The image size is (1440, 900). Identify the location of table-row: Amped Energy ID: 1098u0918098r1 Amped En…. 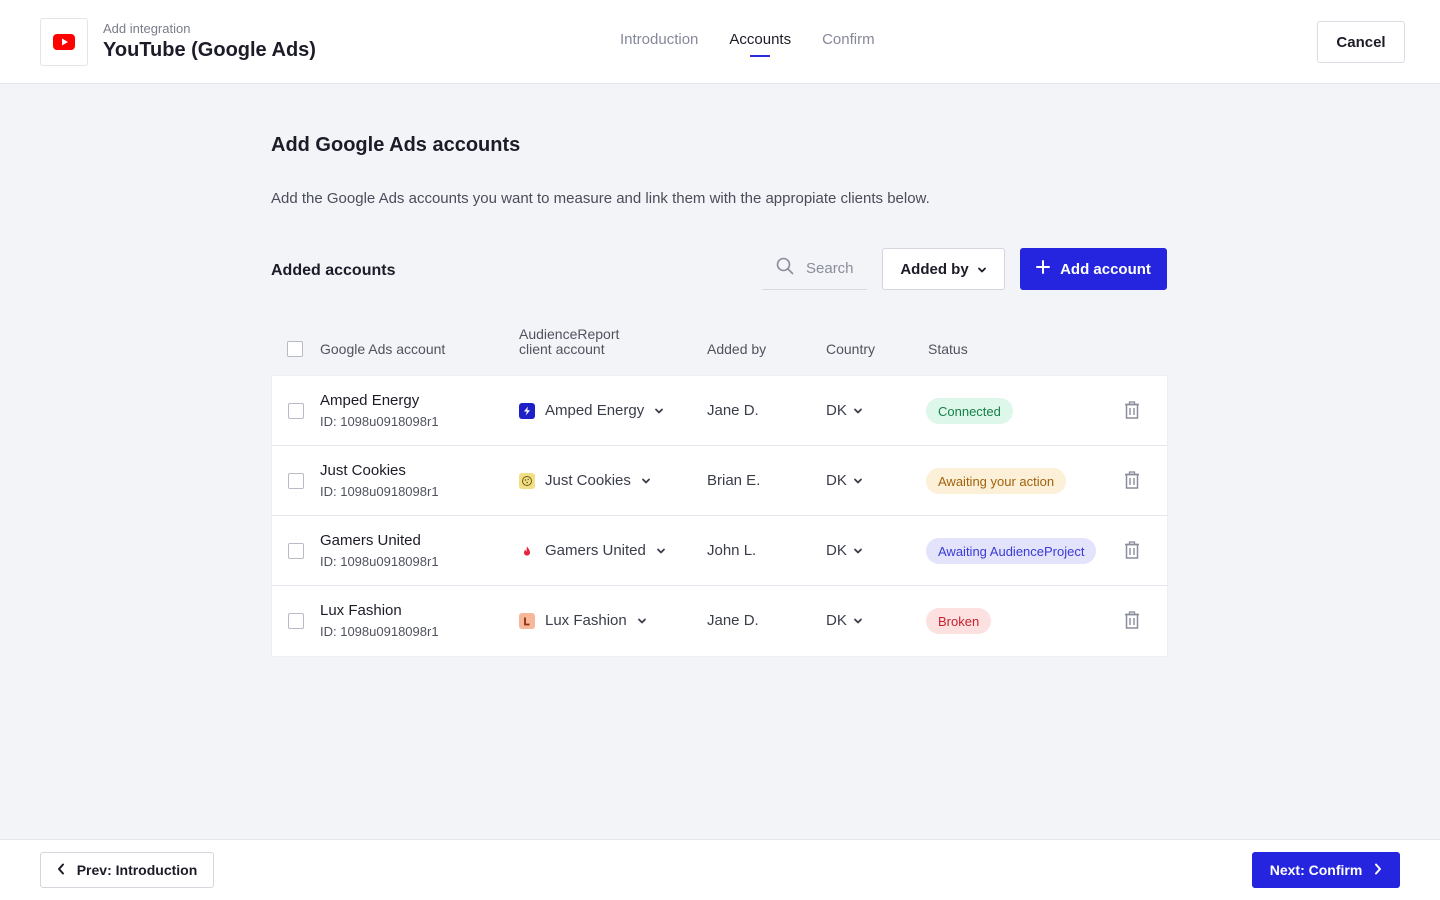
(719, 411).